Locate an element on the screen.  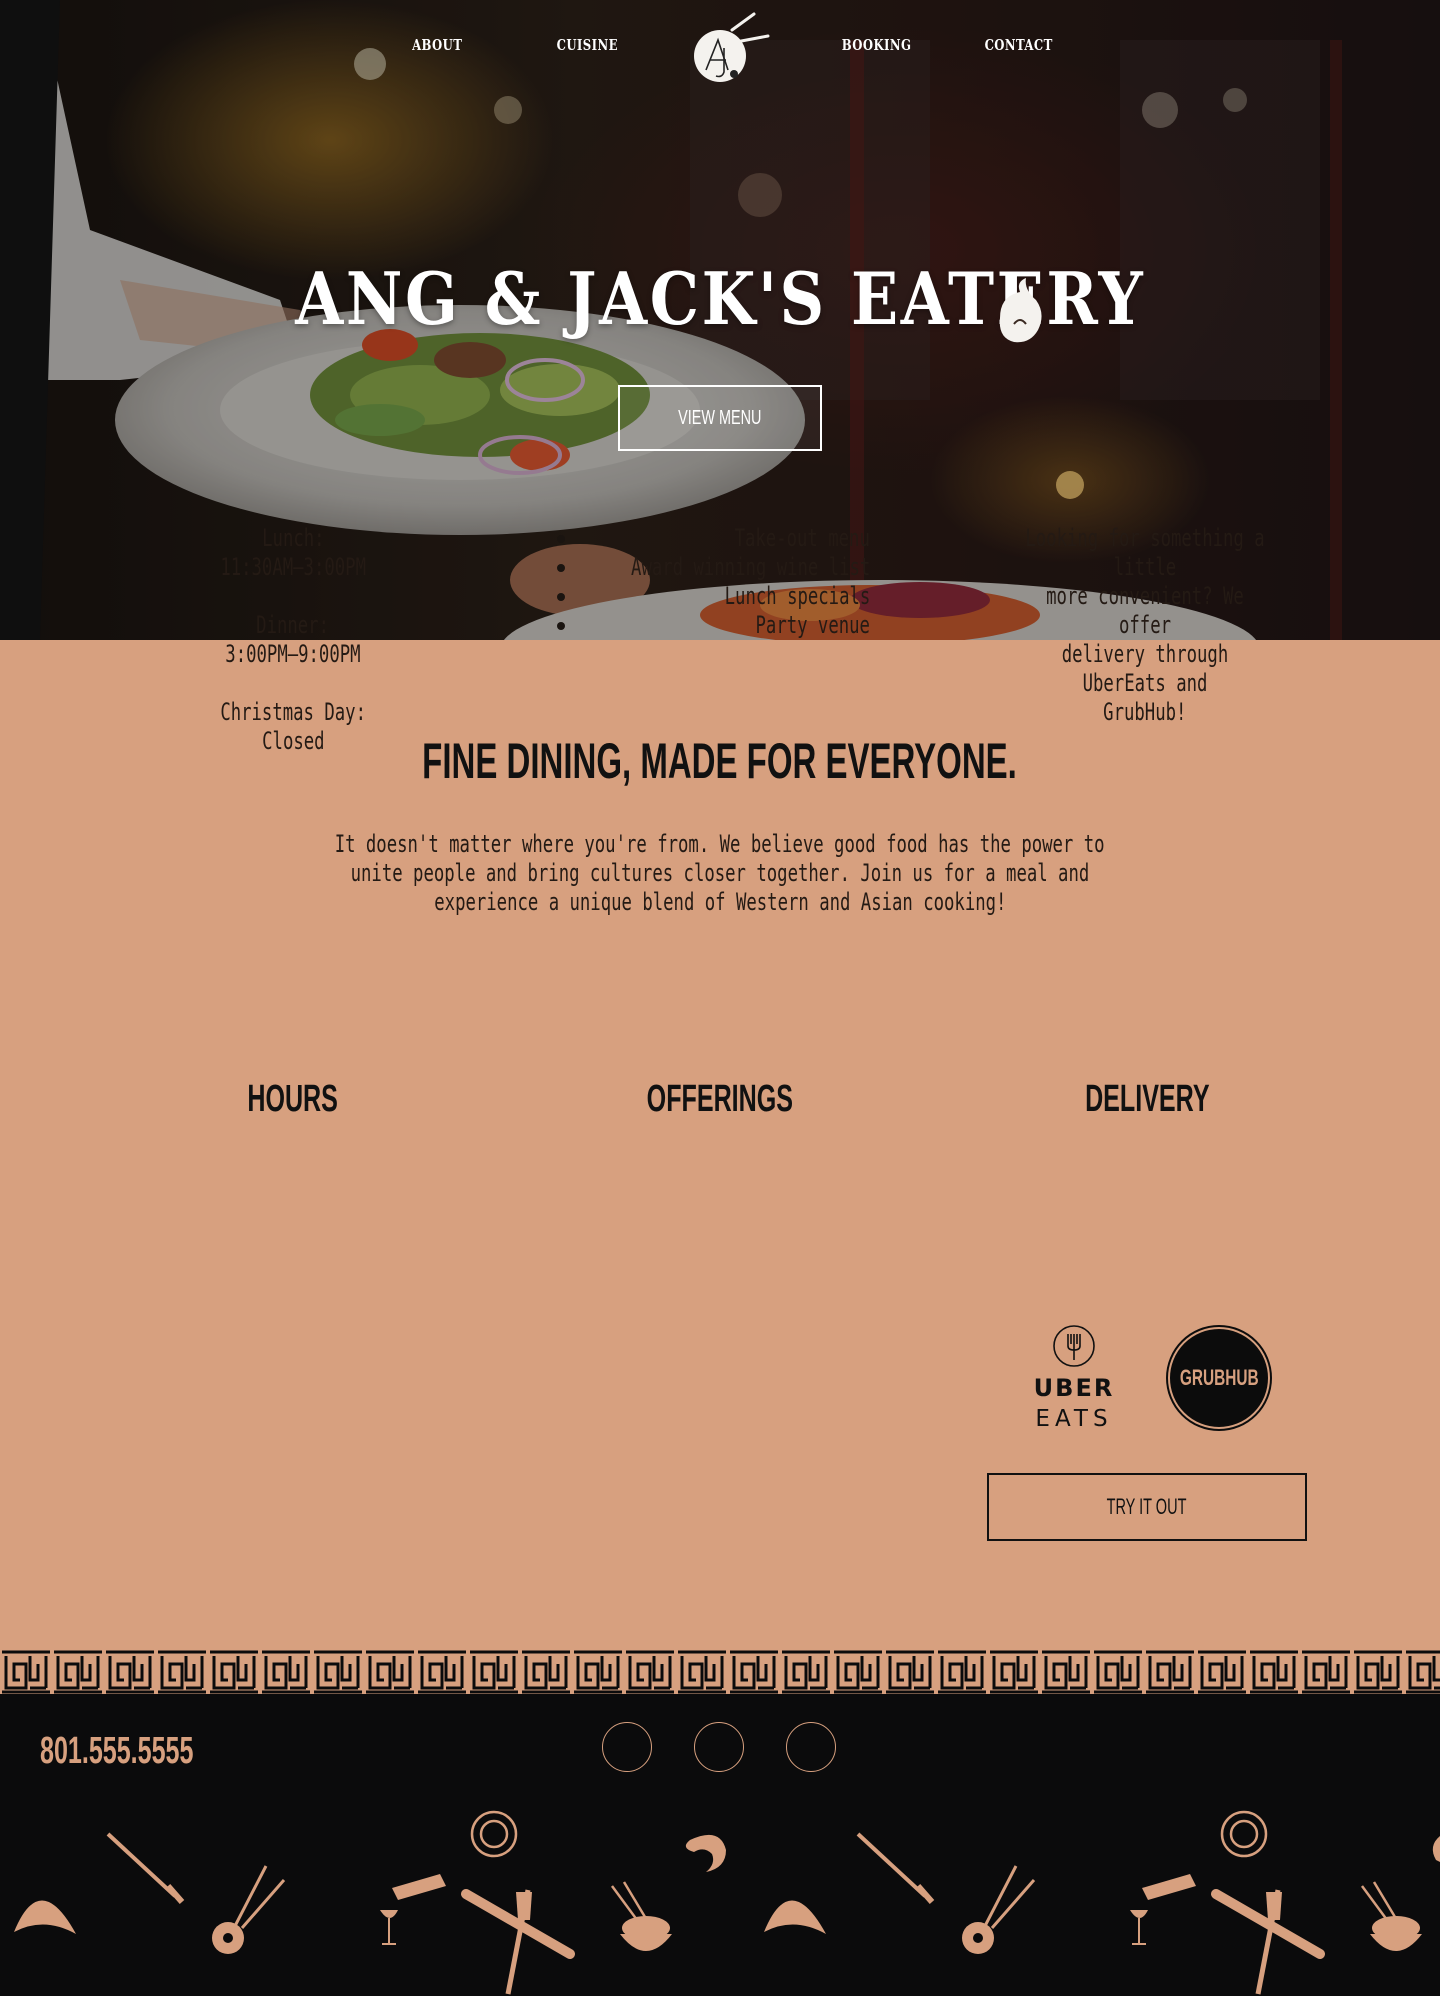
hours-time: 3:00PM—9:00PM is located at coordinates (293, 654).